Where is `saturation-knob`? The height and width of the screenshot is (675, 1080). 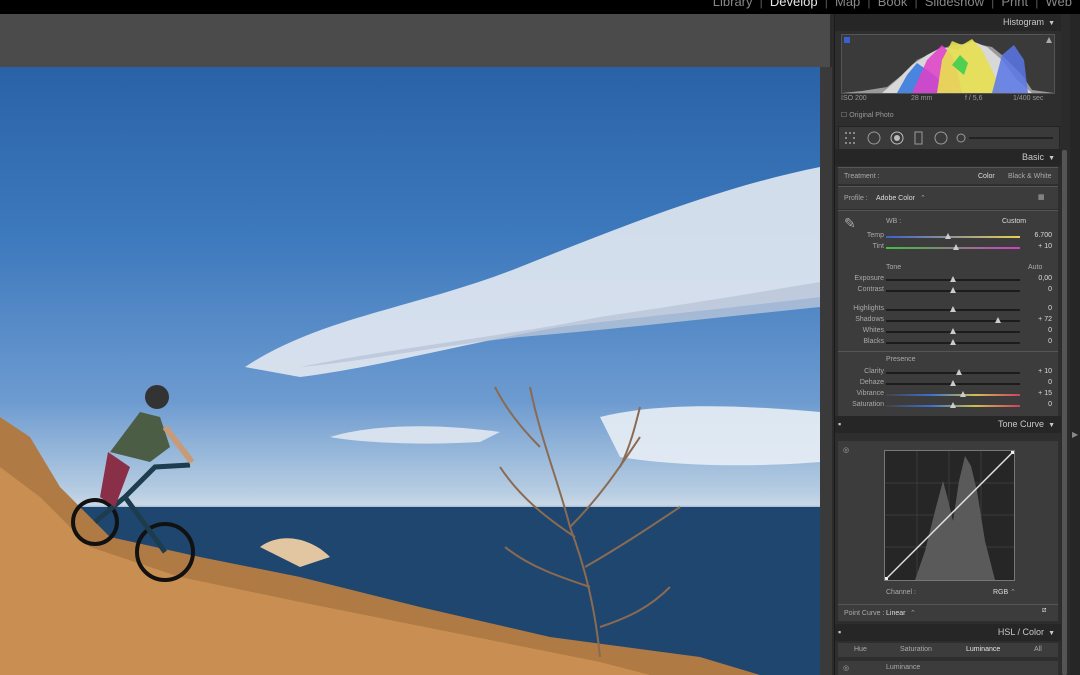
saturation-knob is located at coordinates (953, 405).